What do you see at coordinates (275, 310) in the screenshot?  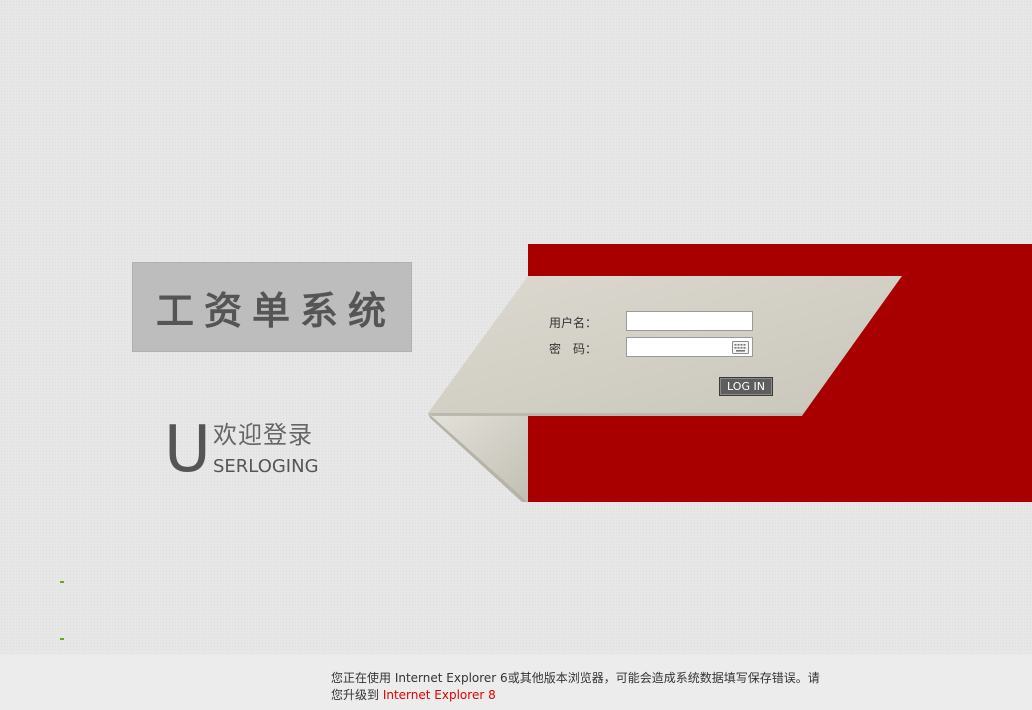 I see `app-title: 工资单系统` at bounding box center [275, 310].